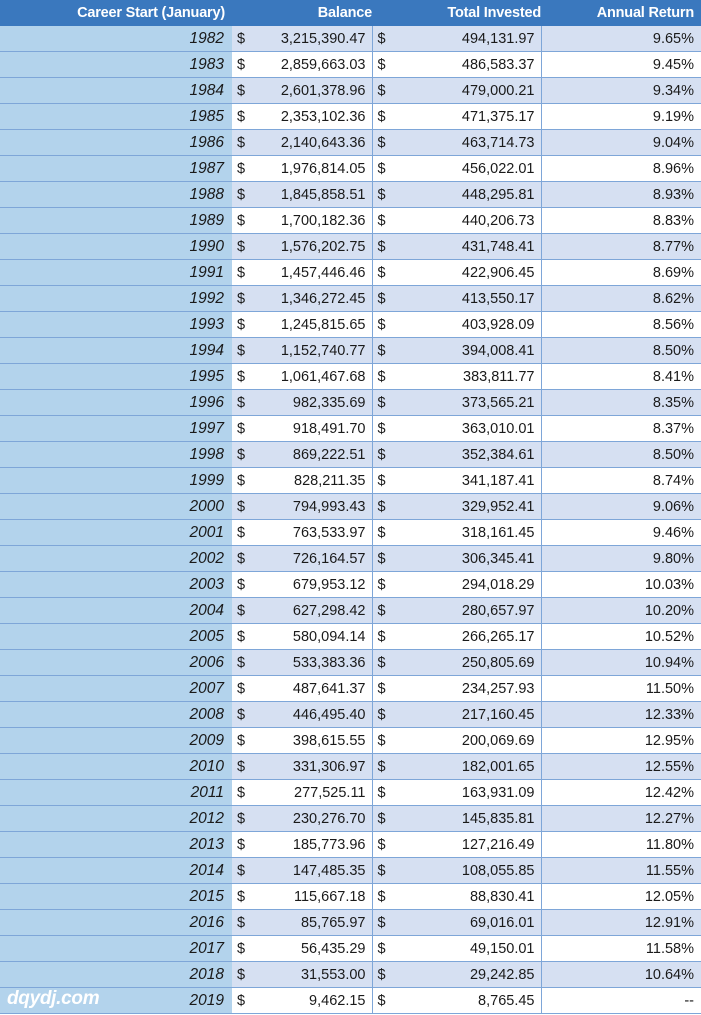 This screenshot has width=701, height=1015. I want to click on cell-balance-value: 2,353,102.36, so click(315, 116).